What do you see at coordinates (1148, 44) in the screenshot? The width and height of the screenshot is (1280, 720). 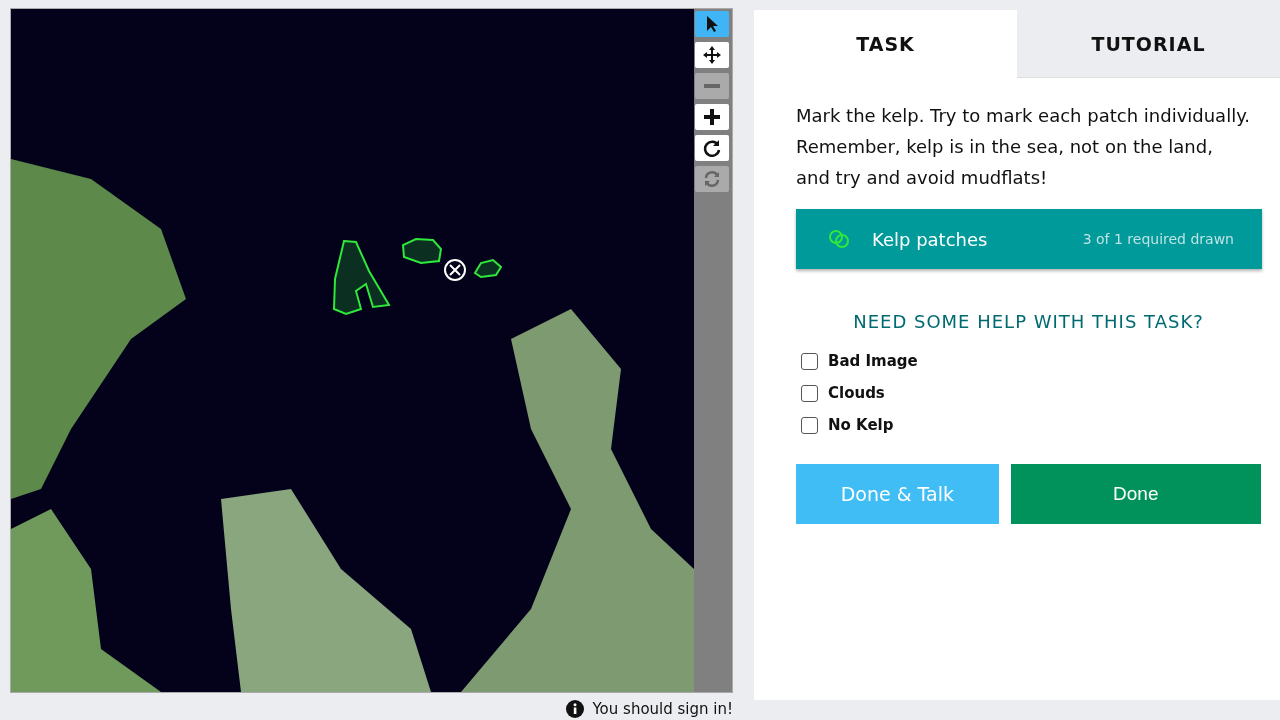 I see `tab: TUTORIAL` at bounding box center [1148, 44].